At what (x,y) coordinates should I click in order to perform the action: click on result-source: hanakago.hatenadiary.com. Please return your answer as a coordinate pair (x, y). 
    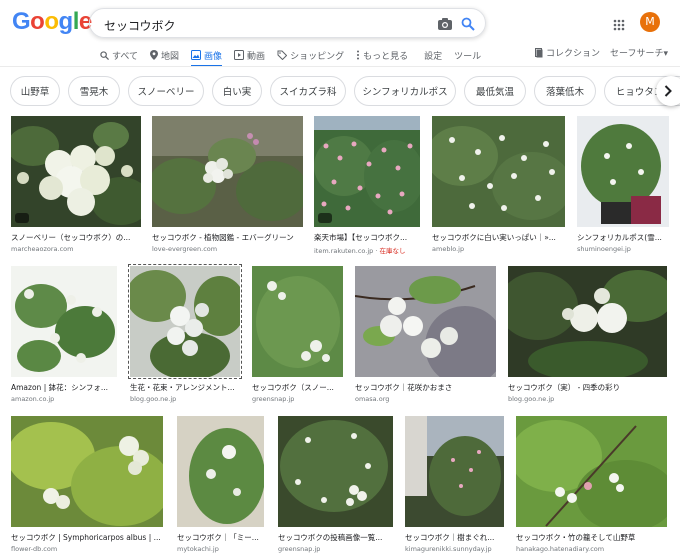
    Looking at the image, I should click on (560, 549).